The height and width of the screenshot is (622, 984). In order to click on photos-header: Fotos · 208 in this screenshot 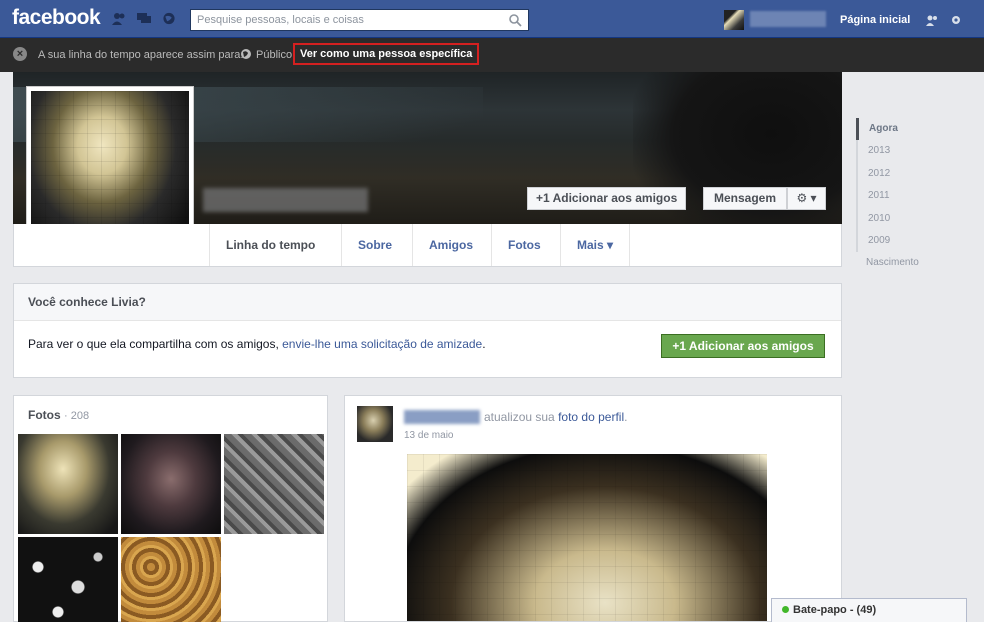, I will do `click(58, 415)`.